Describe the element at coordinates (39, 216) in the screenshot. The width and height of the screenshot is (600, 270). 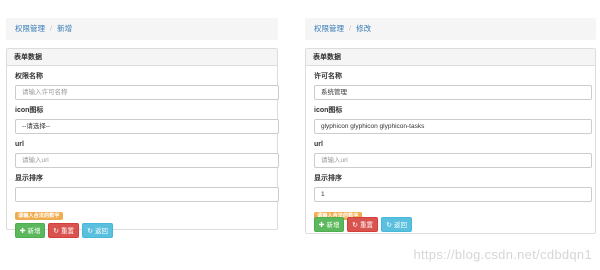
I see `validation-error-badge: 请输入合法的数字` at that location.